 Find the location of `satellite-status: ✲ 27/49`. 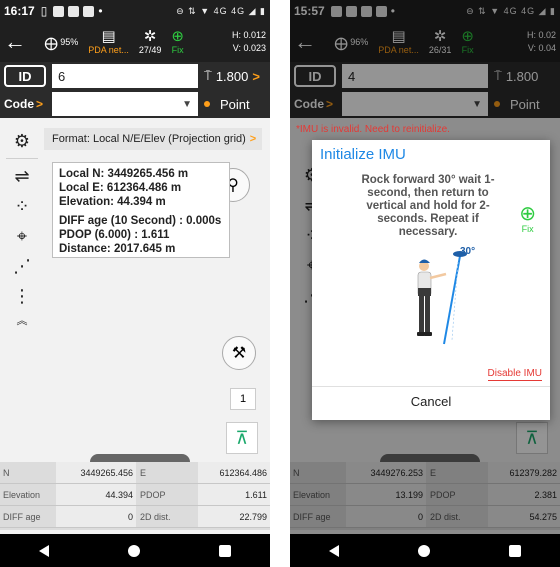

satellite-status: ✲ 27/49 is located at coordinates (150, 42).